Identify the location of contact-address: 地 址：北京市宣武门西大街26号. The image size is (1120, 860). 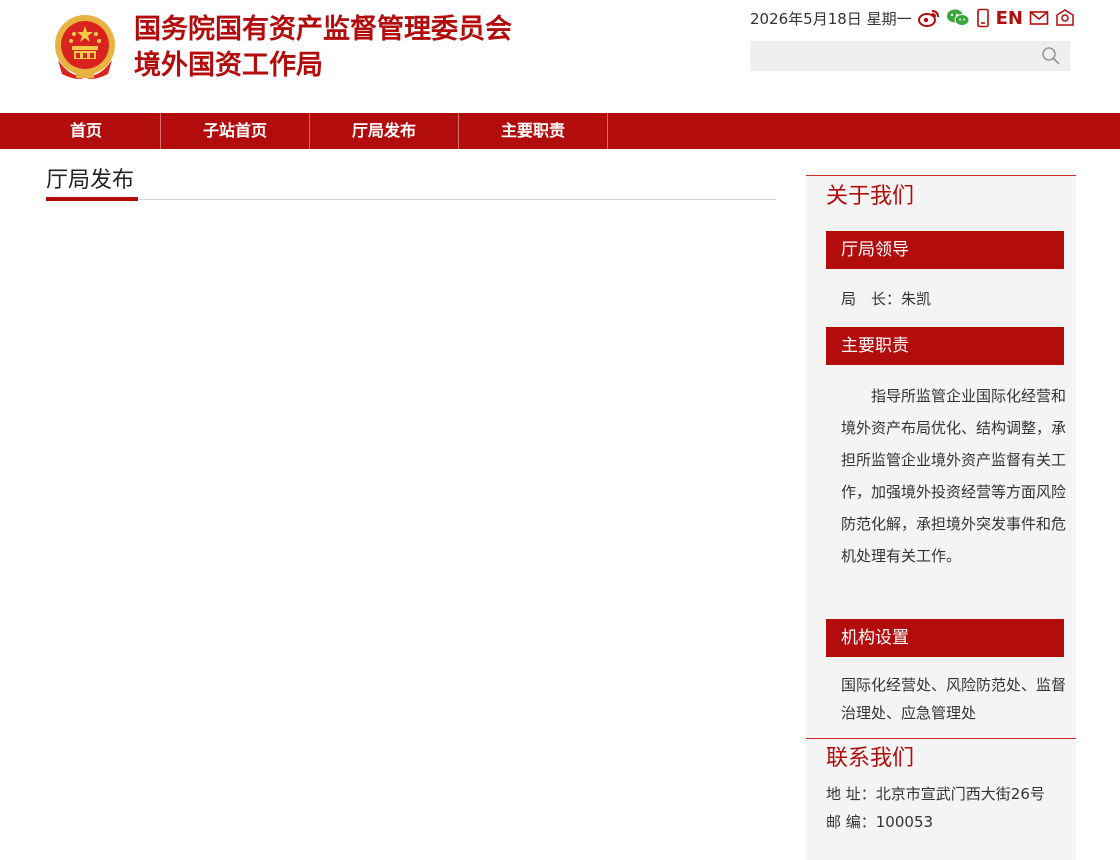
(935, 794).